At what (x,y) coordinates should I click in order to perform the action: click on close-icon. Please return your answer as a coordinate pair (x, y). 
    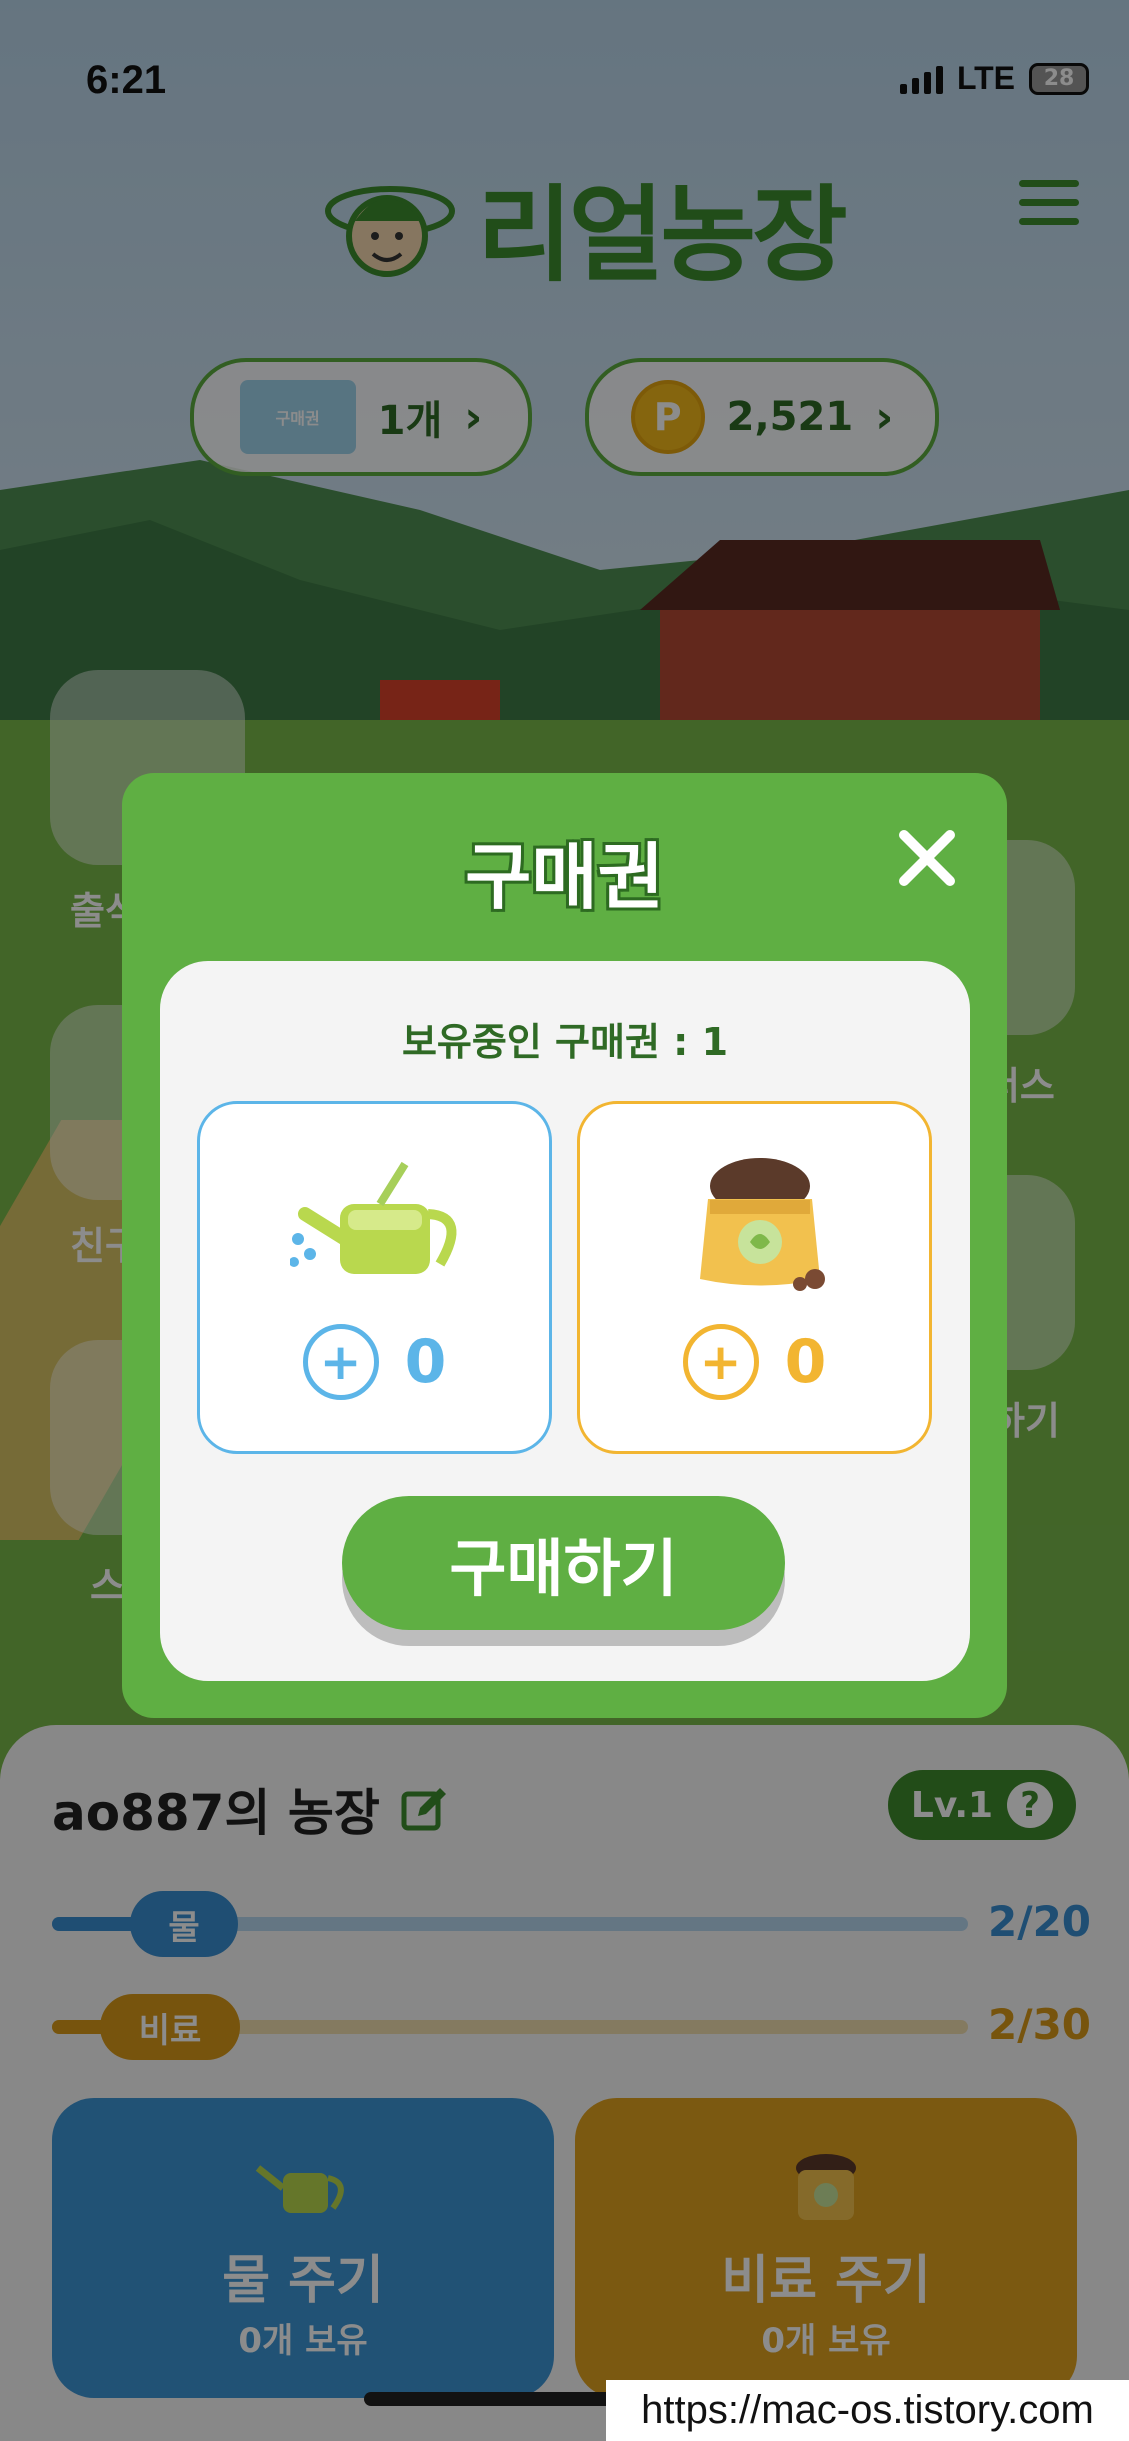
    Looking at the image, I should click on (927, 858).